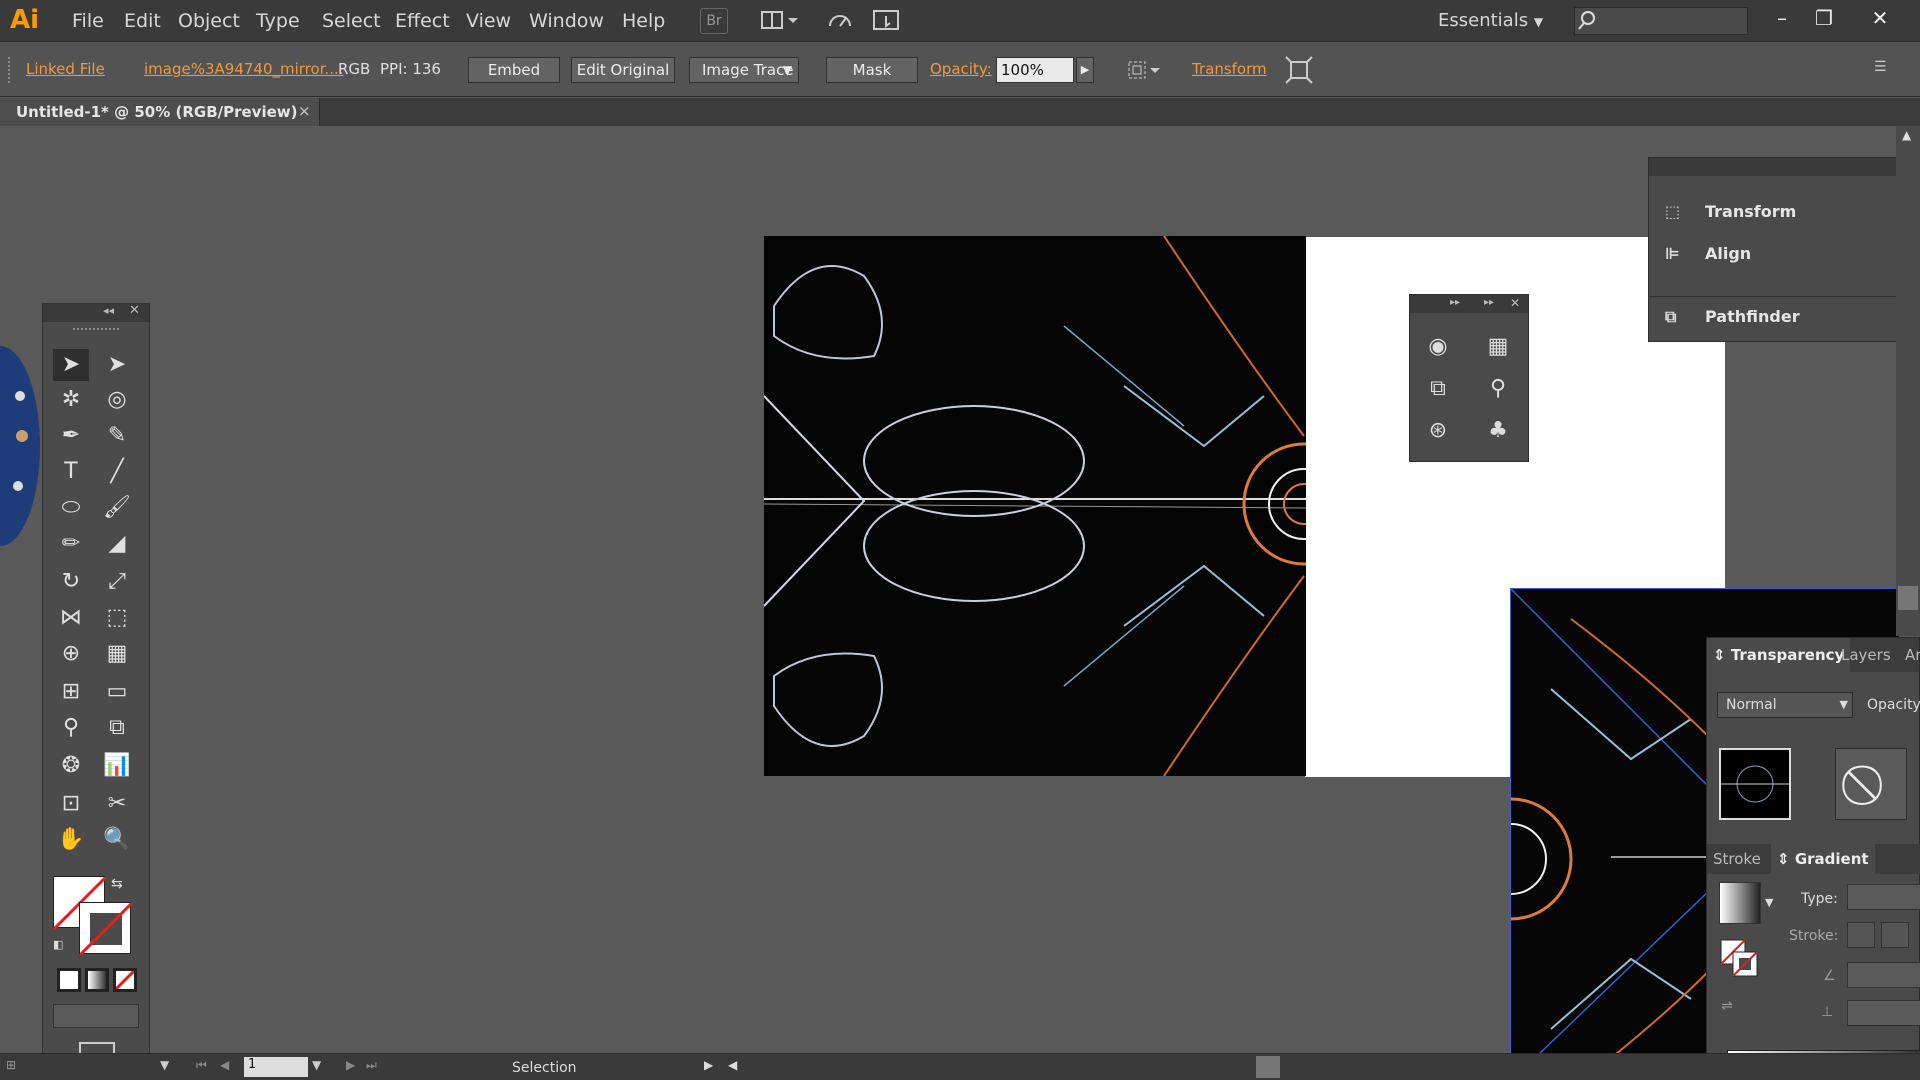 This screenshot has height=1080, width=1920. What do you see at coordinates (209, 21) in the screenshot?
I see `menu-object: Object` at bounding box center [209, 21].